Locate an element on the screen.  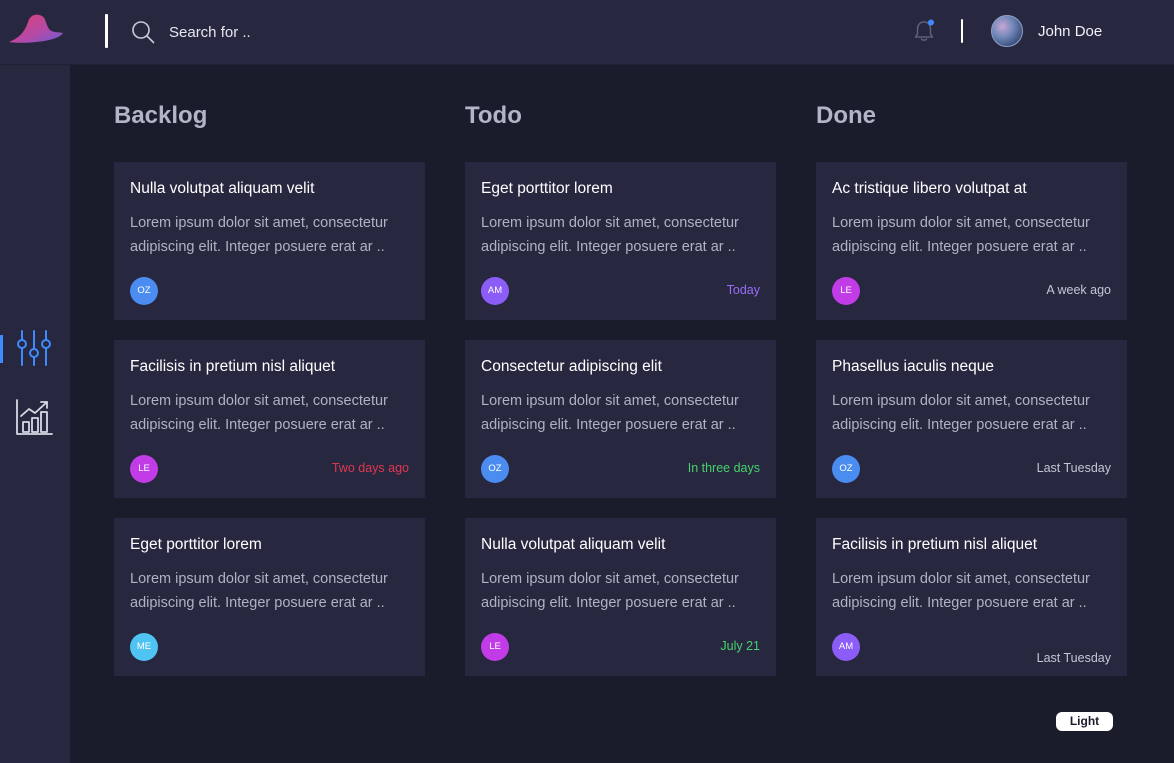
card-title: Phasellus iaculis neque is located at coordinates (913, 366).